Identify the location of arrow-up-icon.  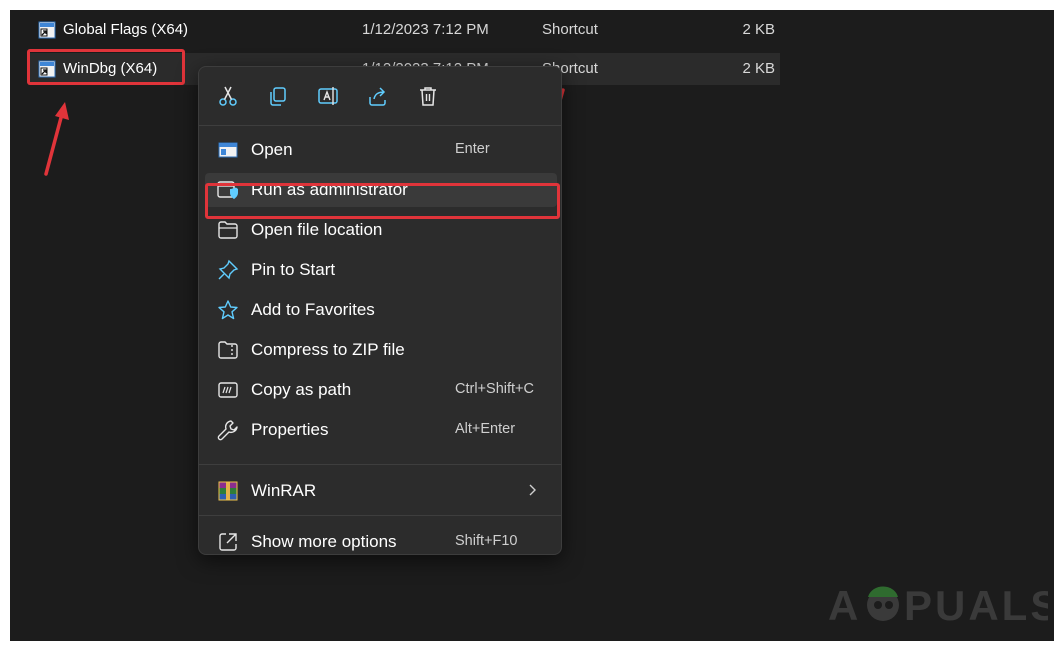
(56, 139).